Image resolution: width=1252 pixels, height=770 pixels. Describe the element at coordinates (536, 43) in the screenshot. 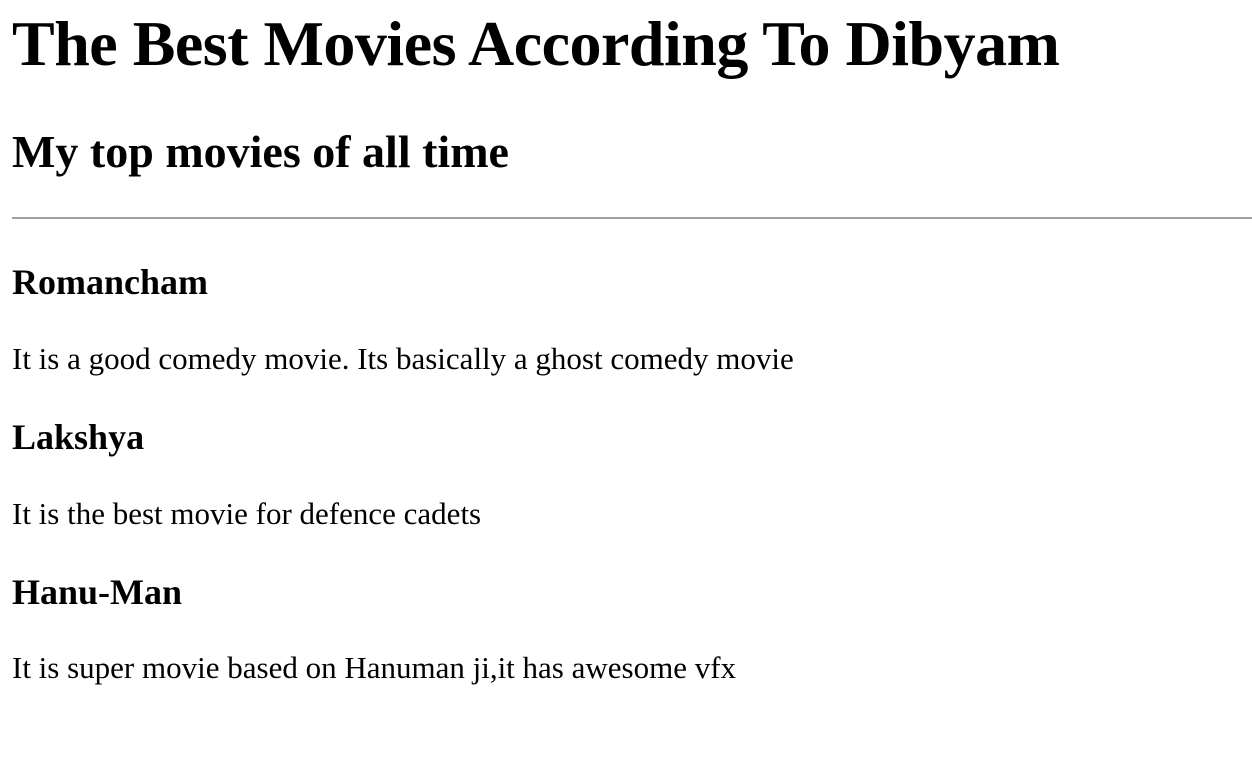

I see `page-title: The Best Movies According To Dibyam` at that location.